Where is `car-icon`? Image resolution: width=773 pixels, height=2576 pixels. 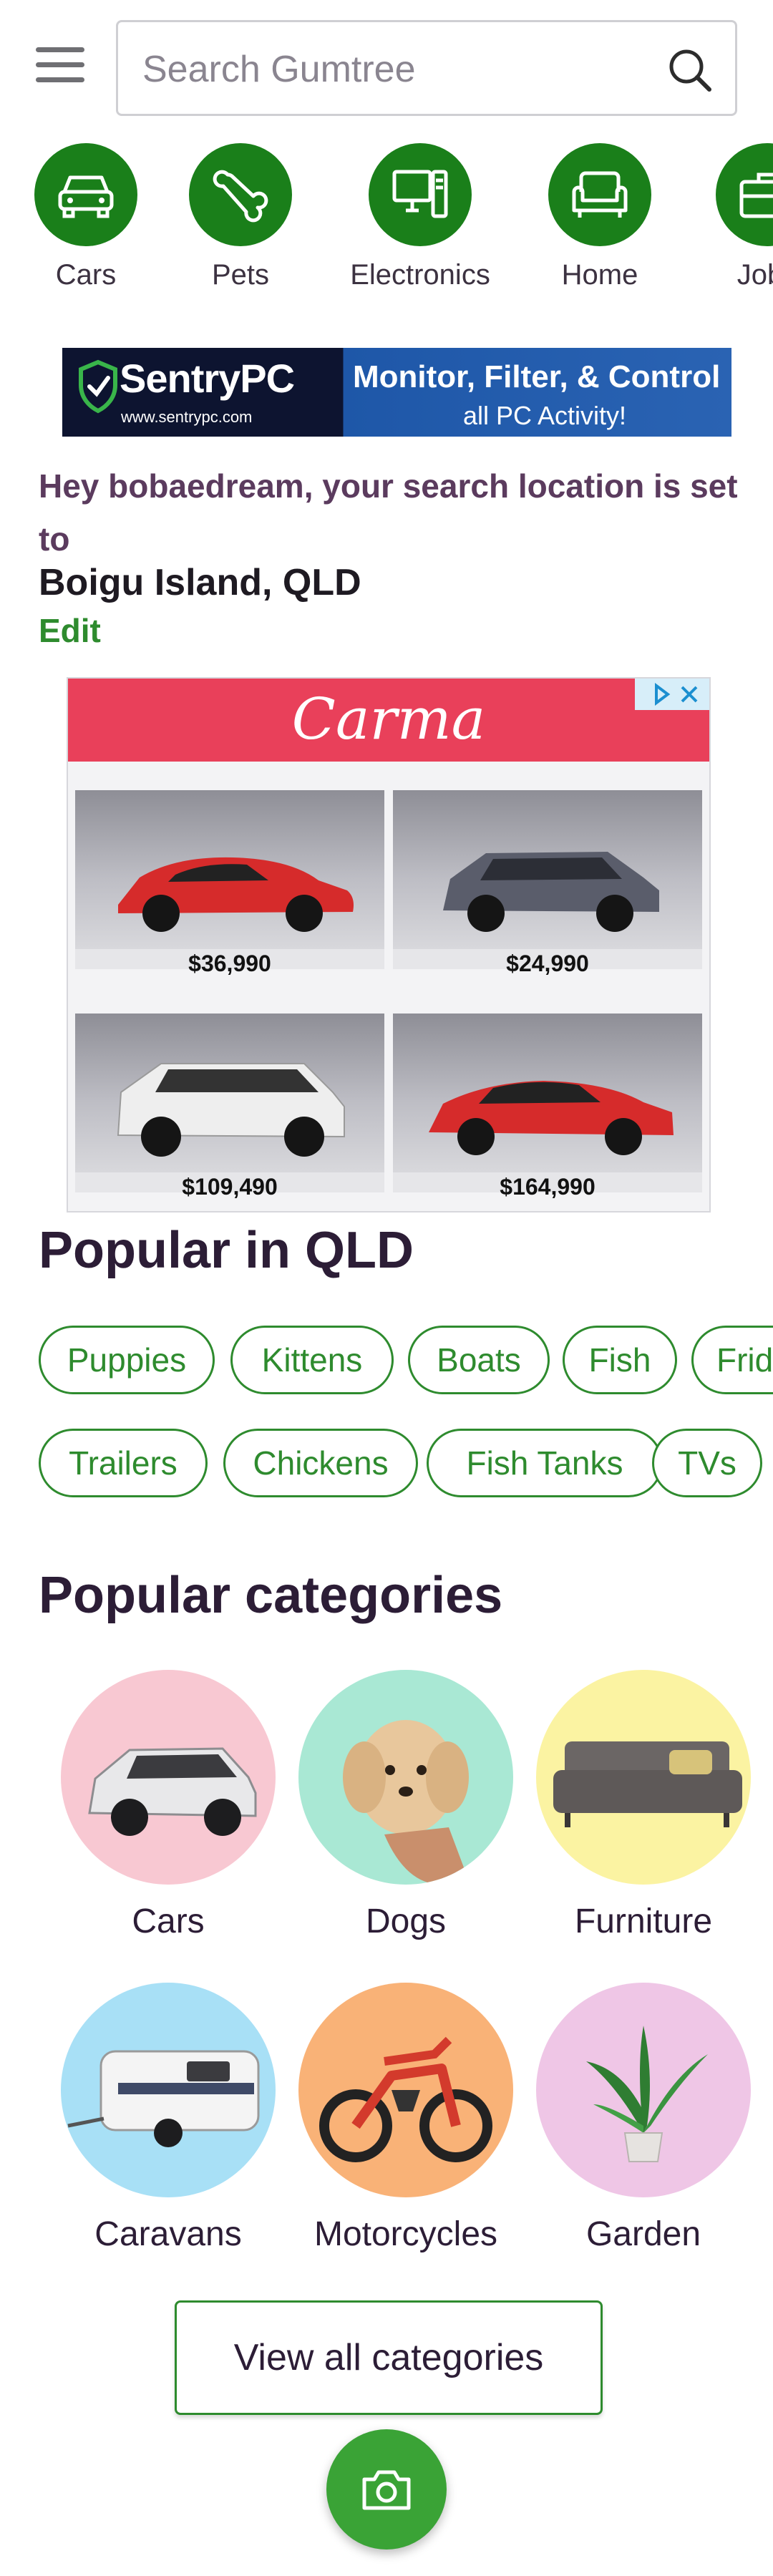
car-icon is located at coordinates (86, 196).